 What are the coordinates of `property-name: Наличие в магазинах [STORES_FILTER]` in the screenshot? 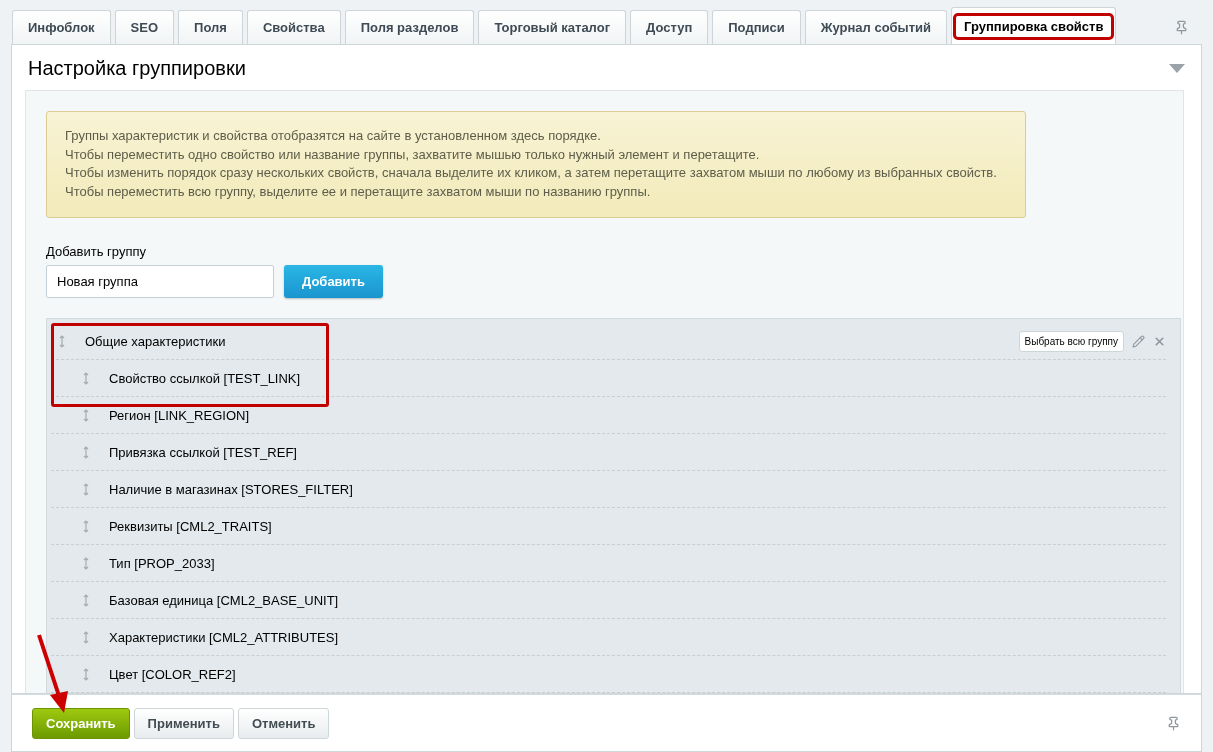 It's located at (231, 489).